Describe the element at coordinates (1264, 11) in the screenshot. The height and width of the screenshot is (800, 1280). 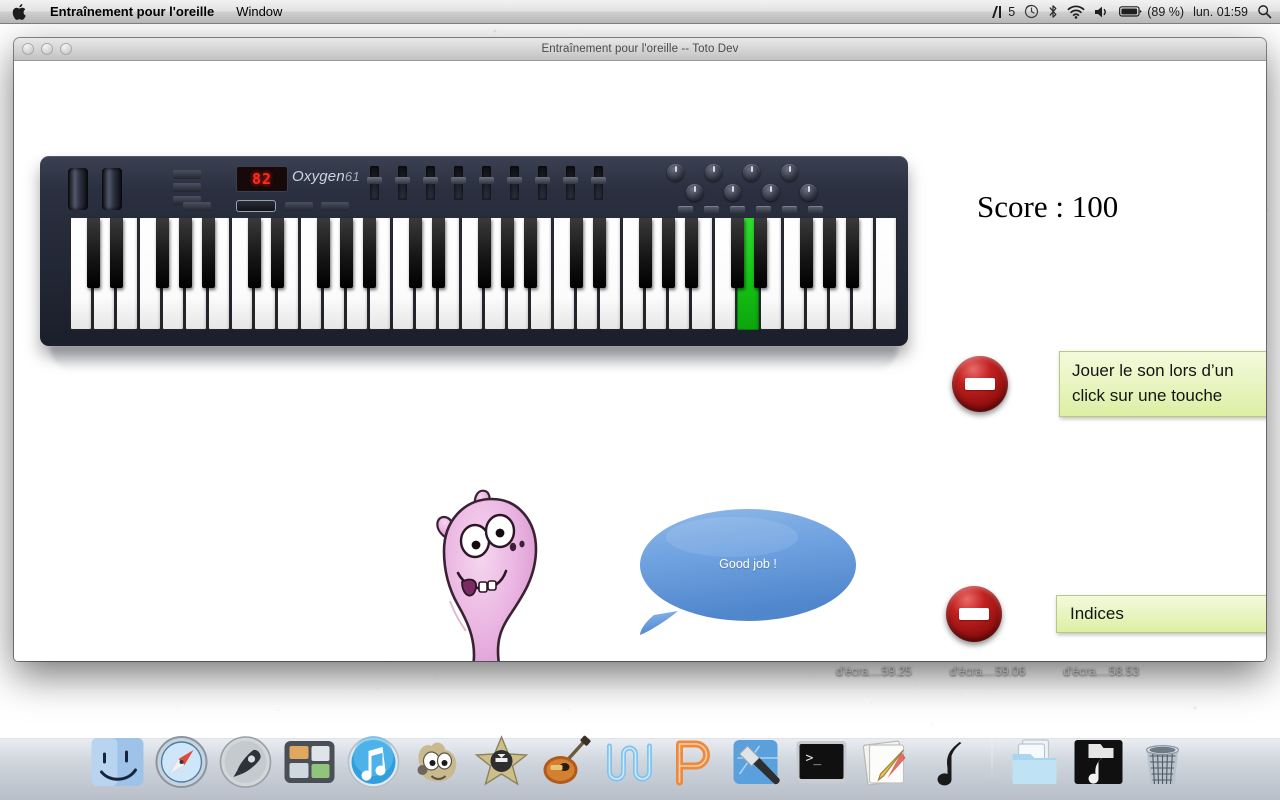
I see `search-icon` at that location.